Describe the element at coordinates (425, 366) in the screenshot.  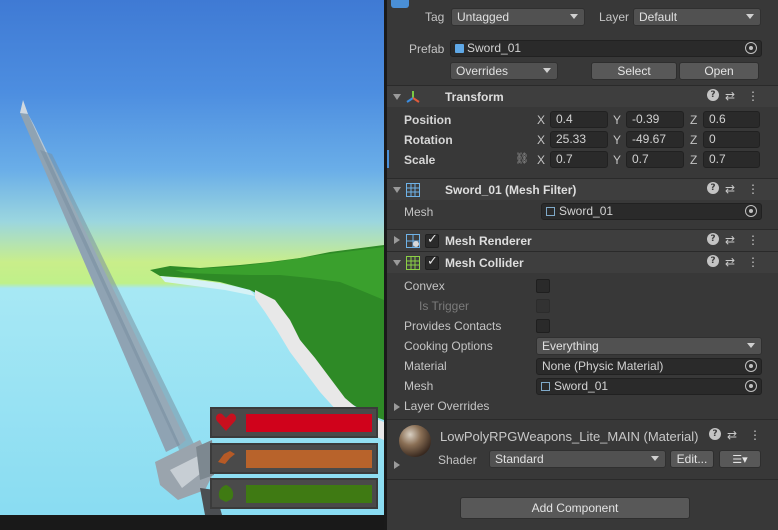
I see `material-label: Material` at that location.